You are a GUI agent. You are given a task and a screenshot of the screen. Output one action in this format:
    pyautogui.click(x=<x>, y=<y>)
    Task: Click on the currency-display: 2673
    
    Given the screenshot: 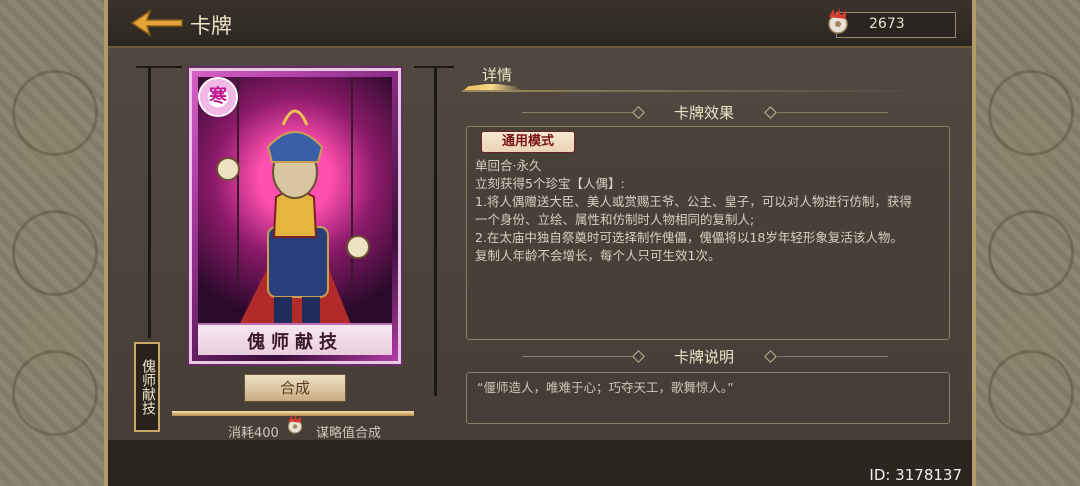 What is the action you would take?
    pyautogui.click(x=892, y=23)
    